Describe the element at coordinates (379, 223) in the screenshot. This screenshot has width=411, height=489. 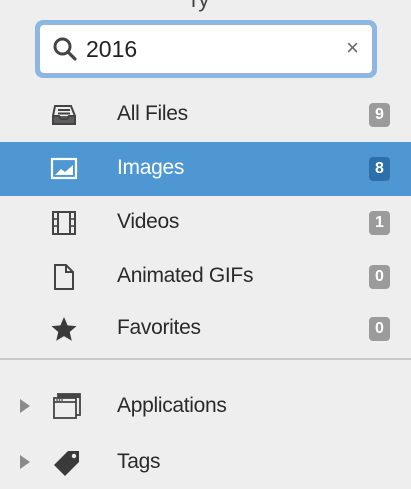
I see `count-badge: 1` at that location.